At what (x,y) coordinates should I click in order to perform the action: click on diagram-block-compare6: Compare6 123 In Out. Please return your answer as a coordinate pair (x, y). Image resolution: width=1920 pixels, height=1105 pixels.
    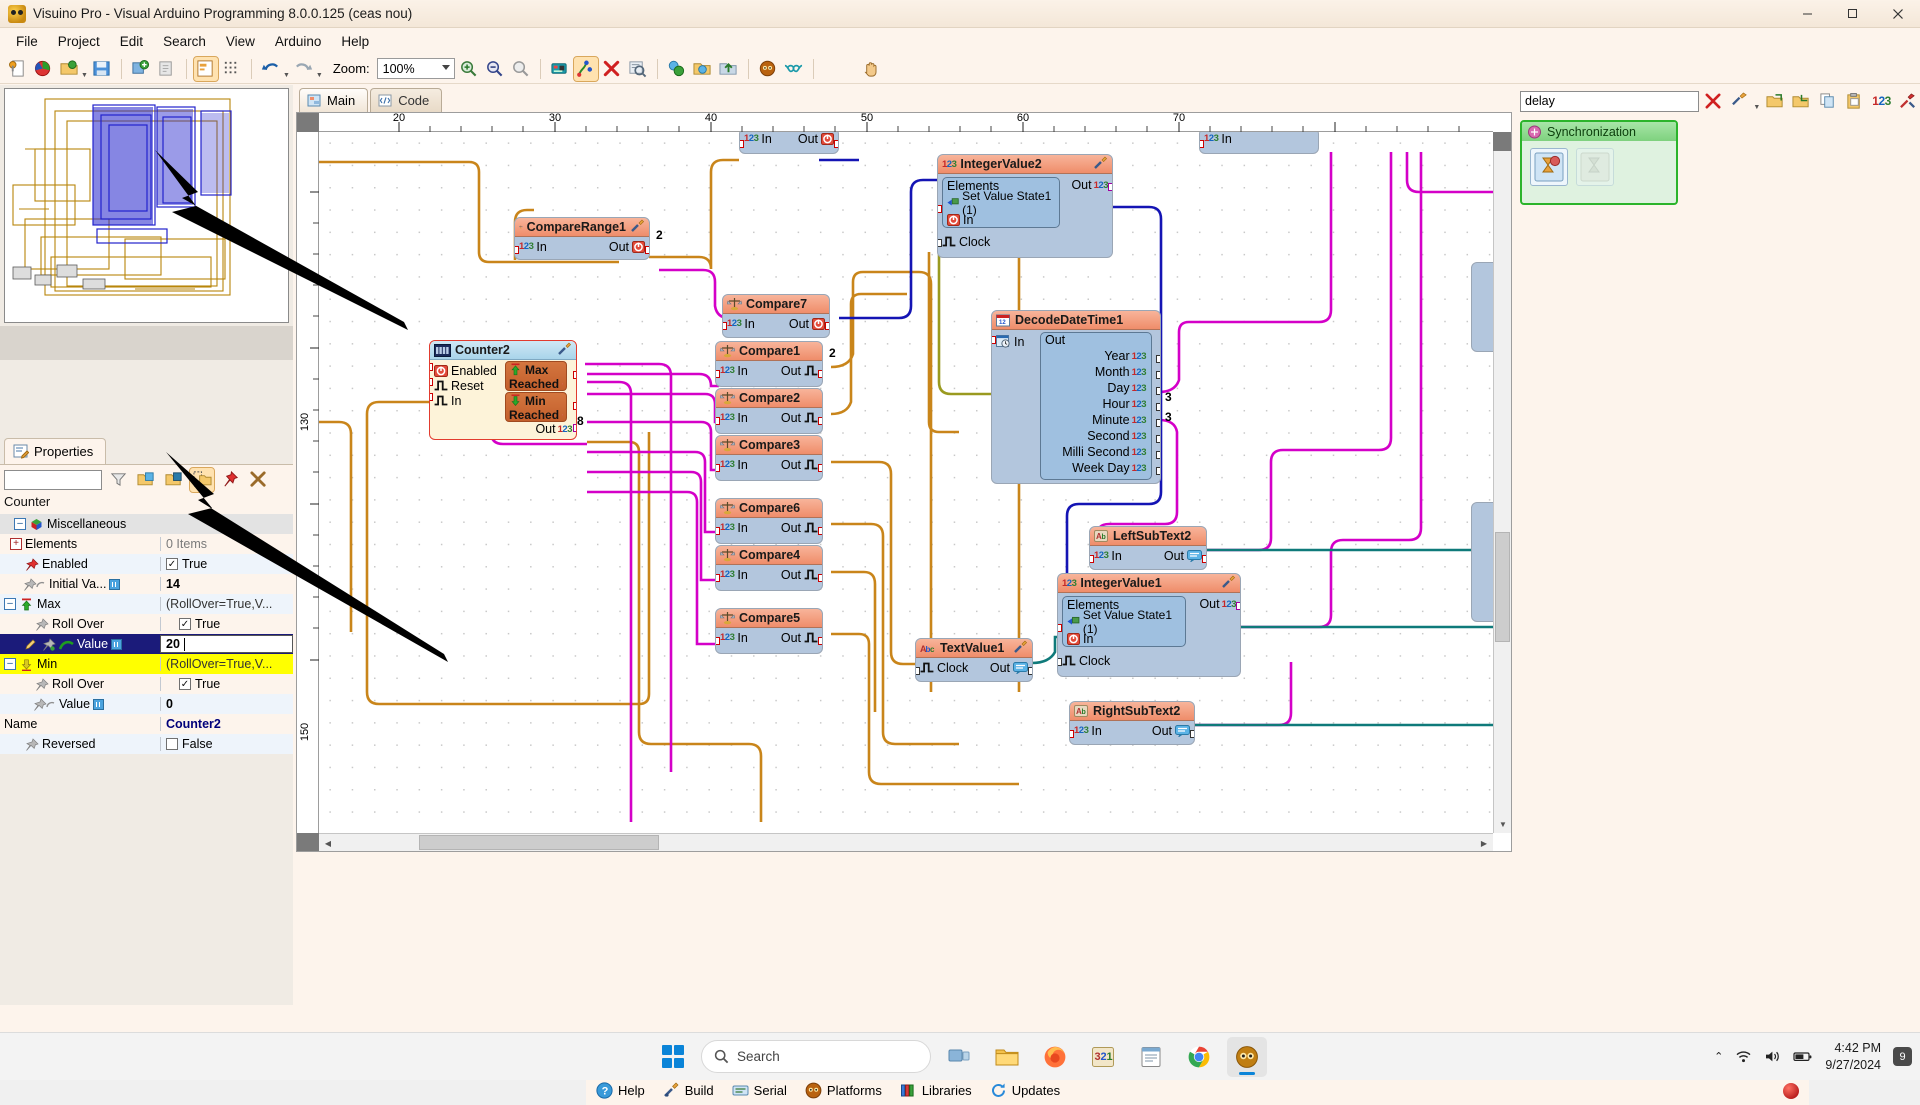
    Looking at the image, I should click on (769, 521).